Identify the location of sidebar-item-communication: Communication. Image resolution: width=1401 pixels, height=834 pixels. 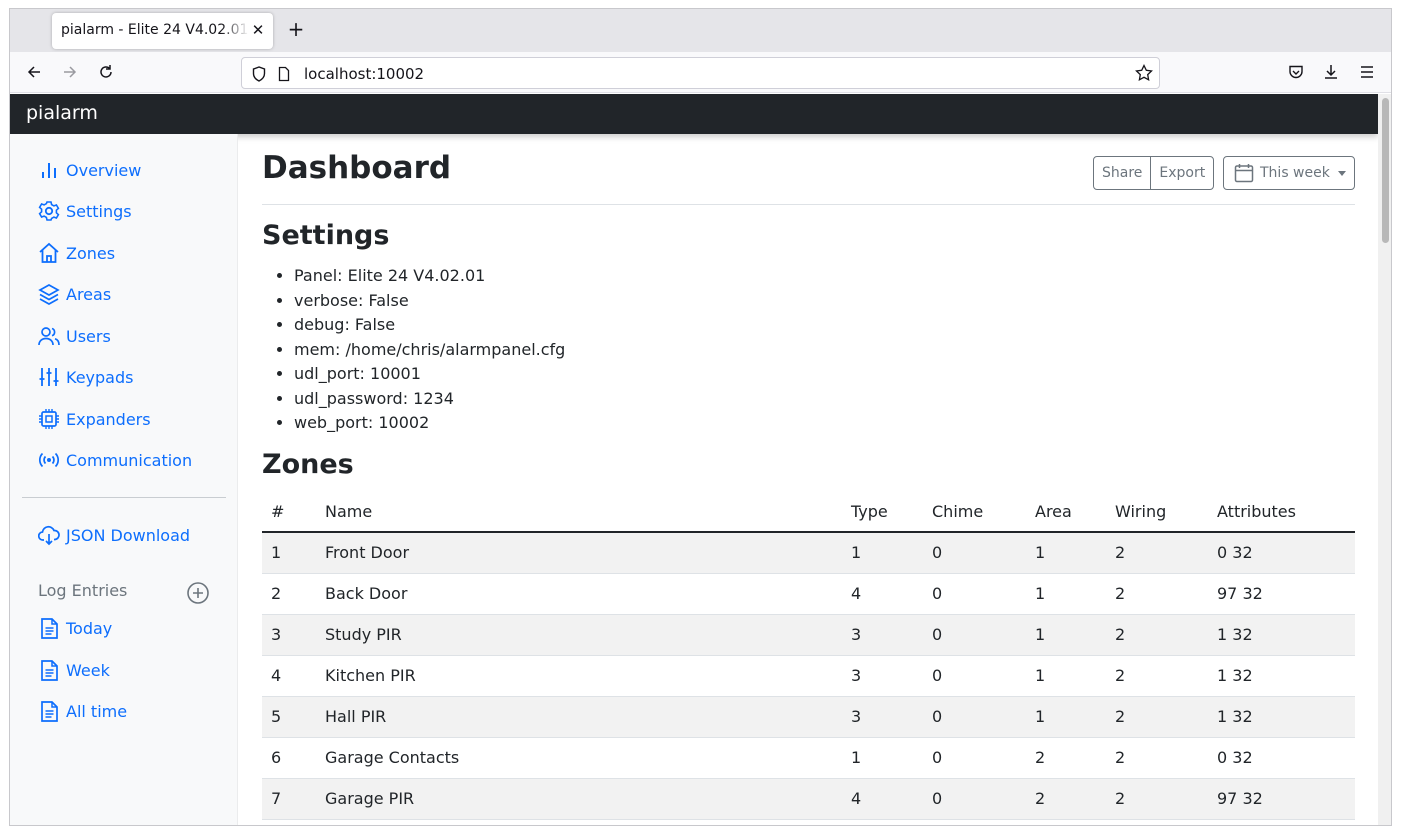
(115, 460).